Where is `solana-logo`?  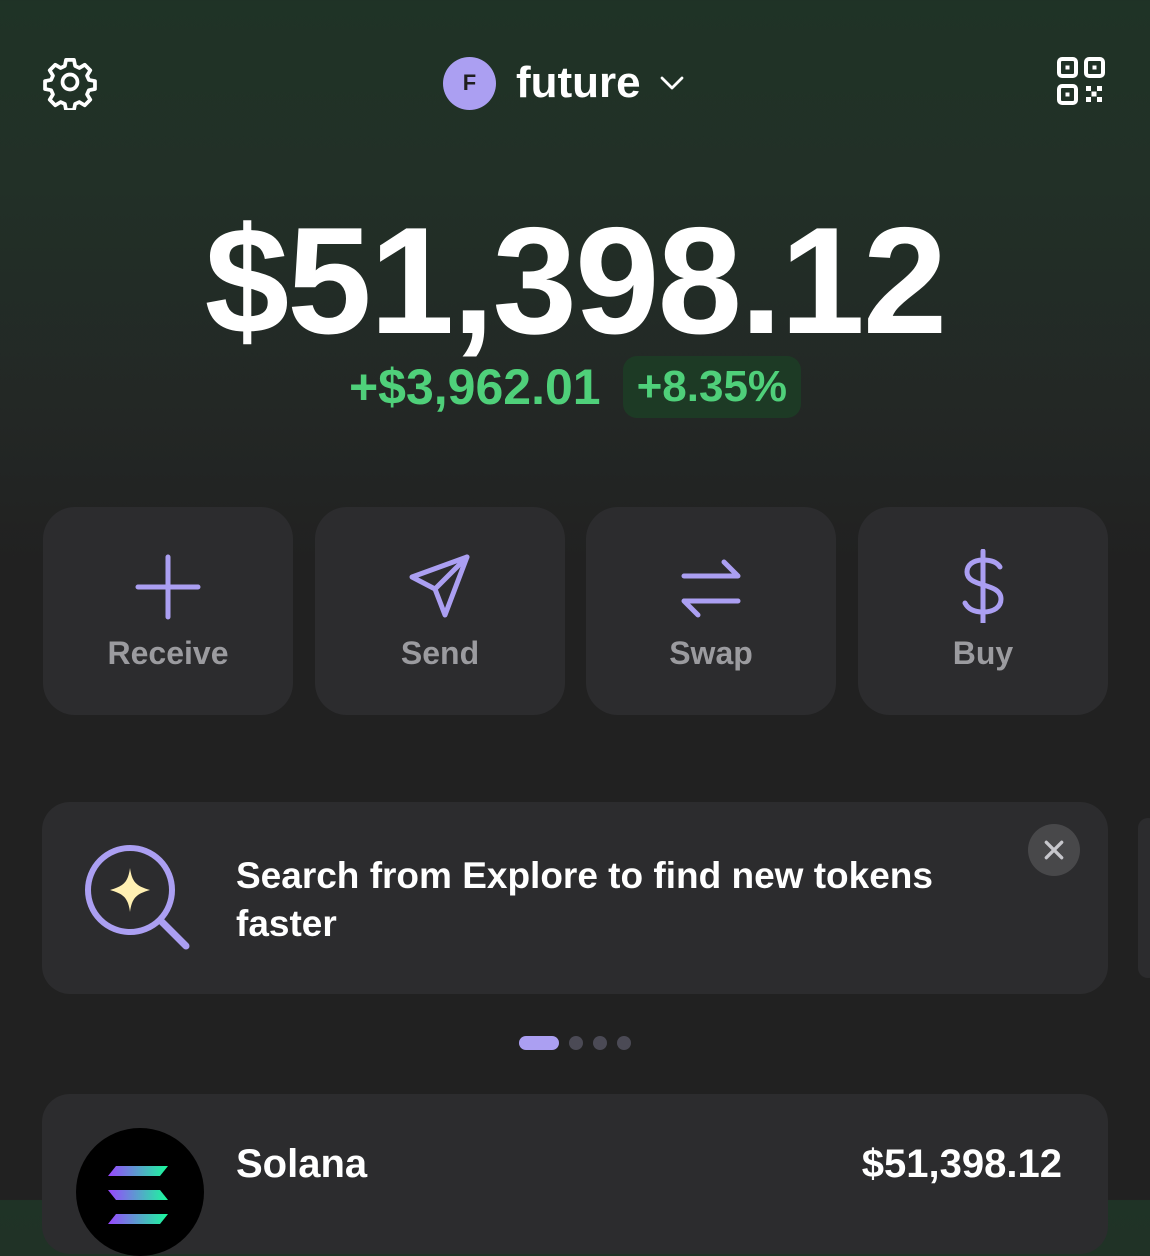
solana-logo is located at coordinates (140, 1192).